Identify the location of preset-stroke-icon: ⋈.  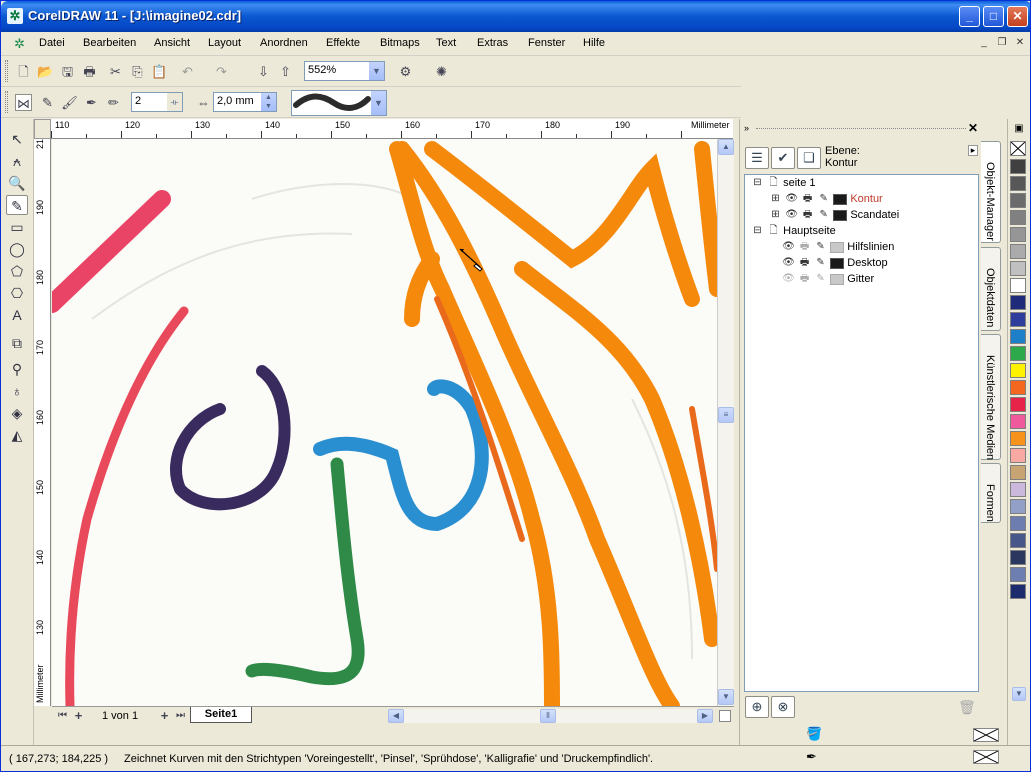
(23, 102).